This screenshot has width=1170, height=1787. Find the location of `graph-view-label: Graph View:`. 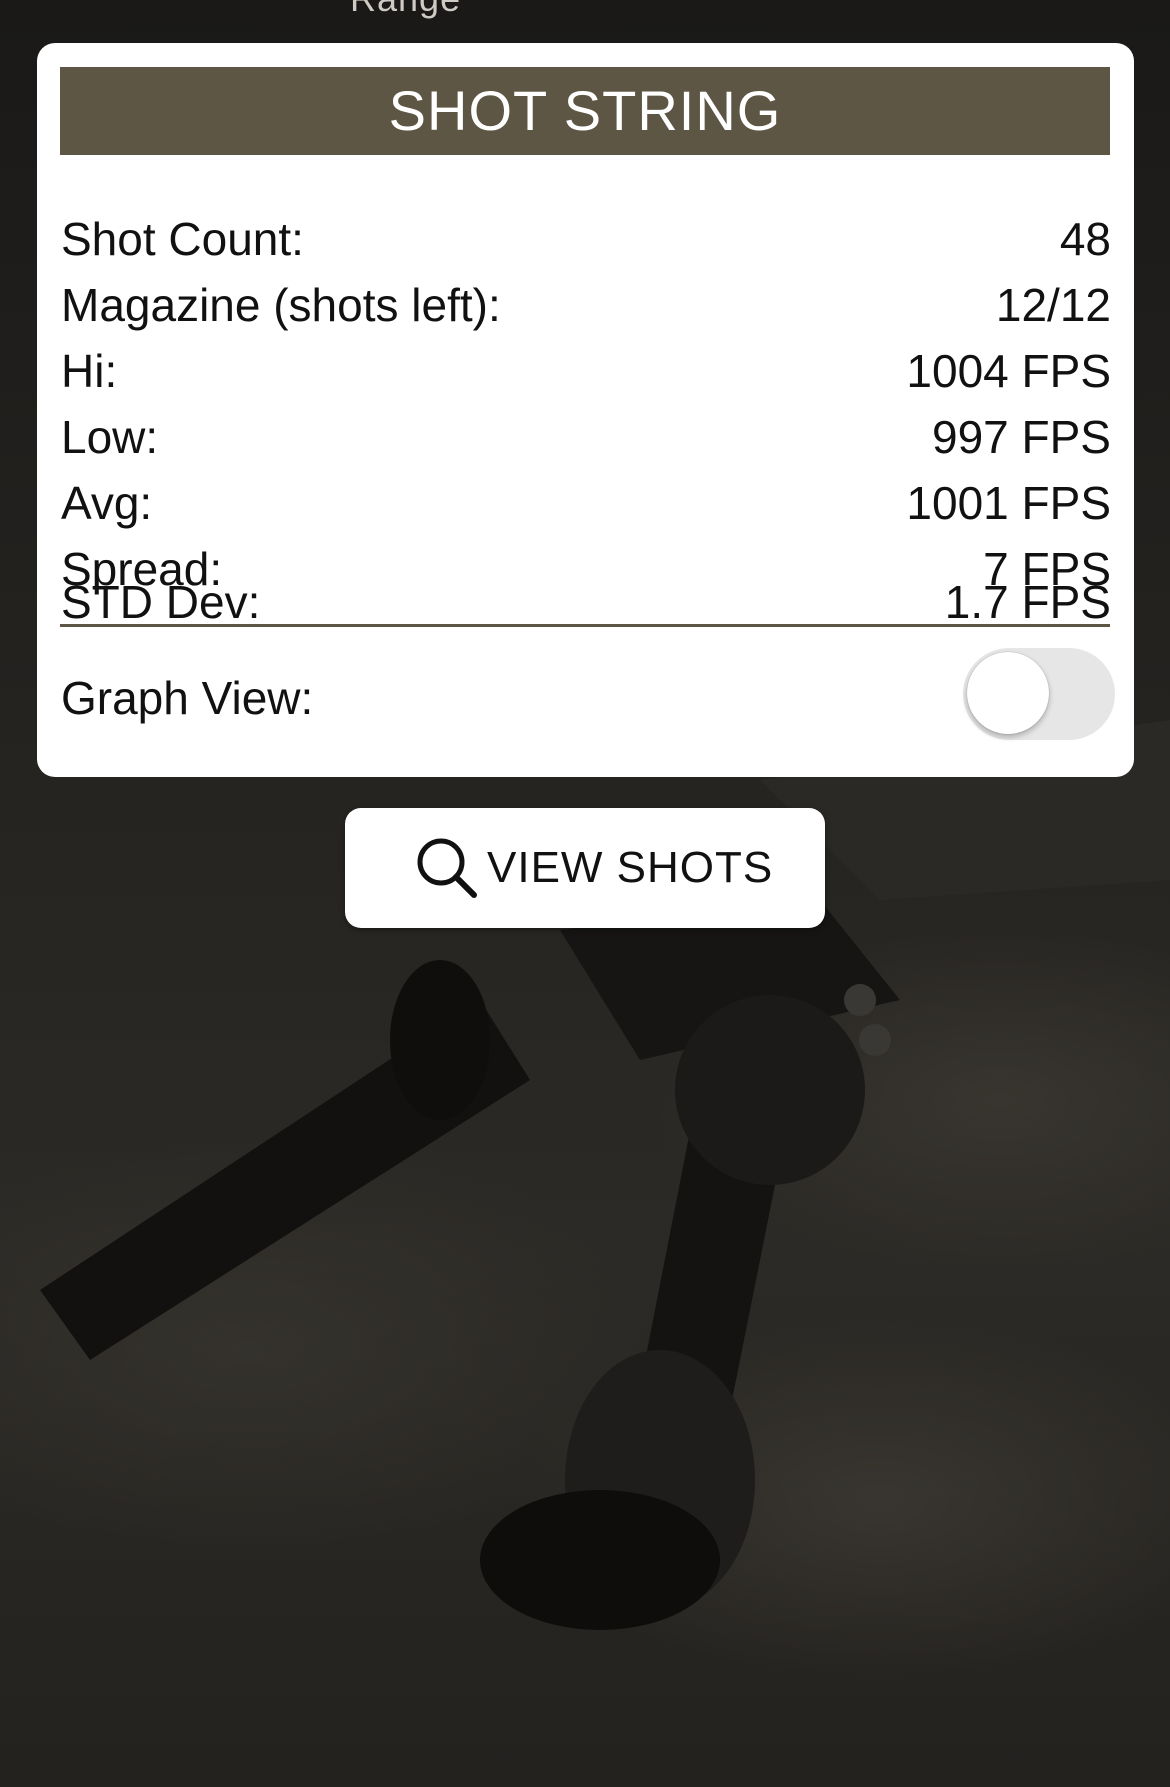

graph-view-label: Graph View: is located at coordinates (187, 698).